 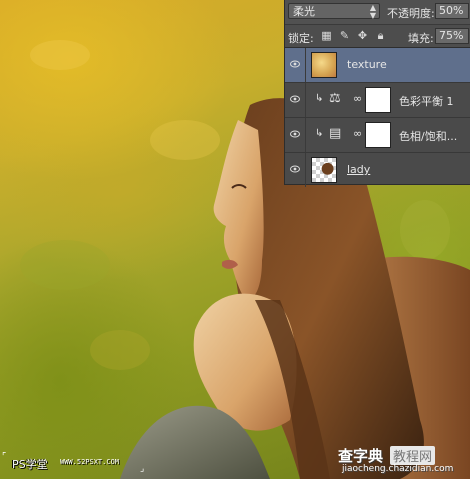 What do you see at coordinates (335, 133) in the screenshot?
I see `hue-saturation-bars-icon: ▤` at bounding box center [335, 133].